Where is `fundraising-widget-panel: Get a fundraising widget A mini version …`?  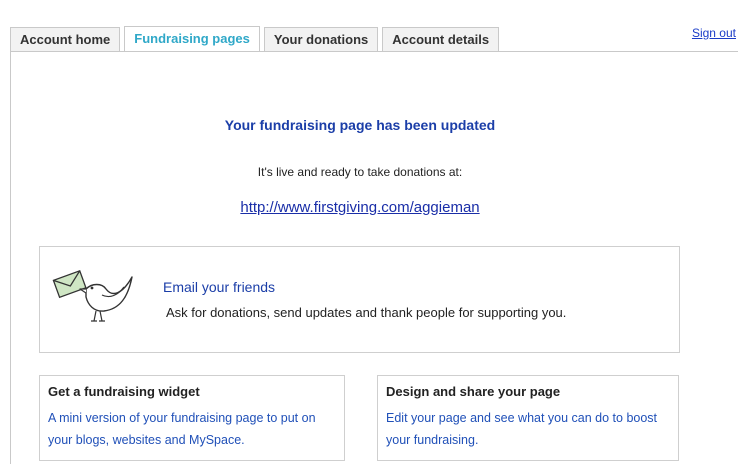 fundraising-widget-panel: Get a fundraising widget A mini version … is located at coordinates (192, 418).